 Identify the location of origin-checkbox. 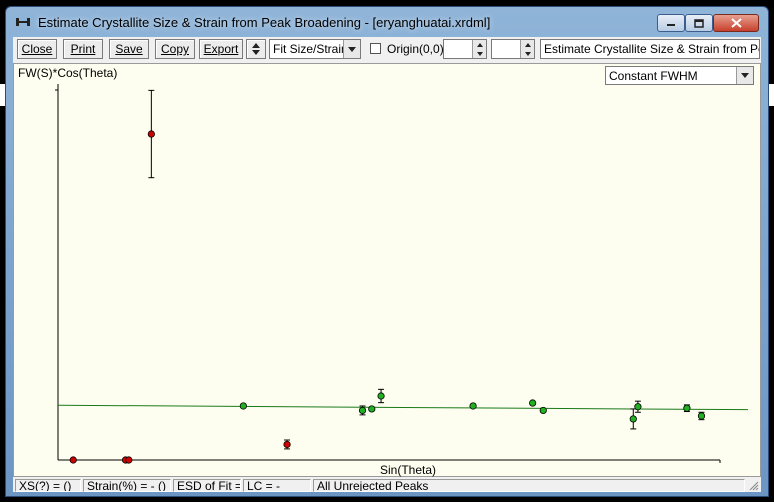
(375, 48).